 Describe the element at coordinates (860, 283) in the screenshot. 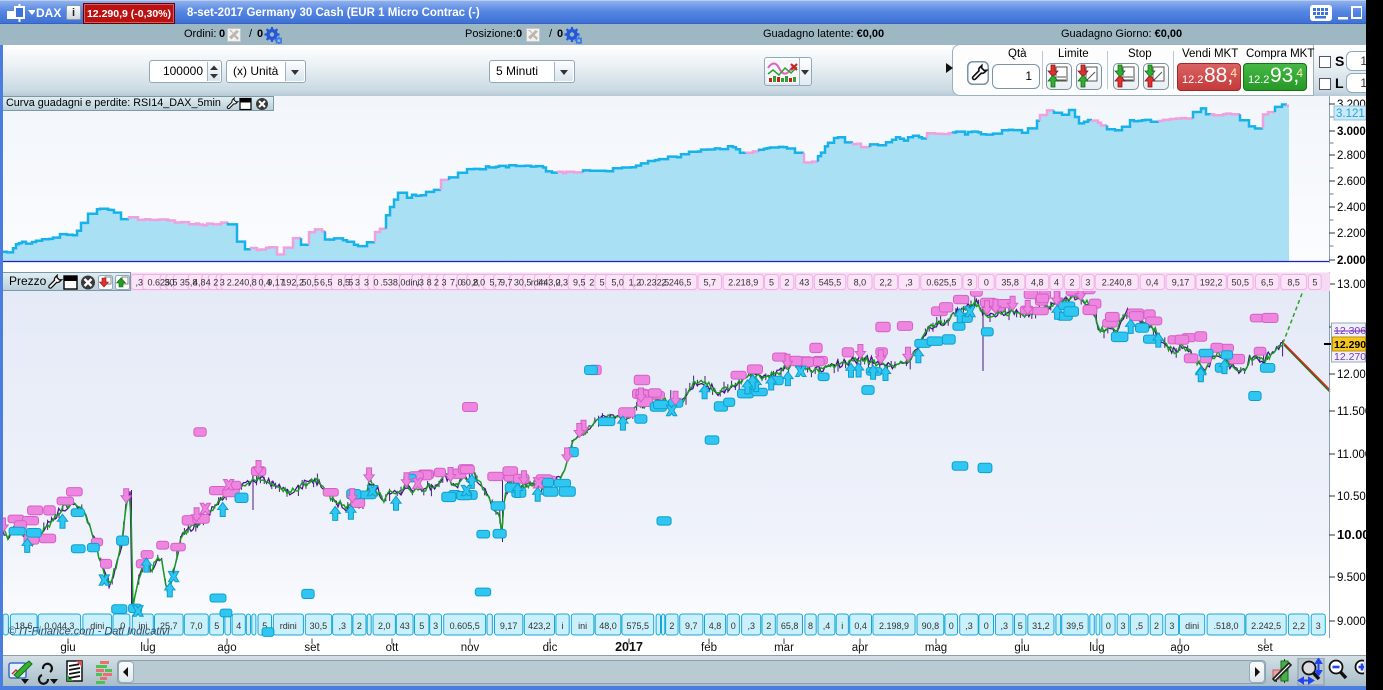

I see `svg-text: 8,0` at that location.